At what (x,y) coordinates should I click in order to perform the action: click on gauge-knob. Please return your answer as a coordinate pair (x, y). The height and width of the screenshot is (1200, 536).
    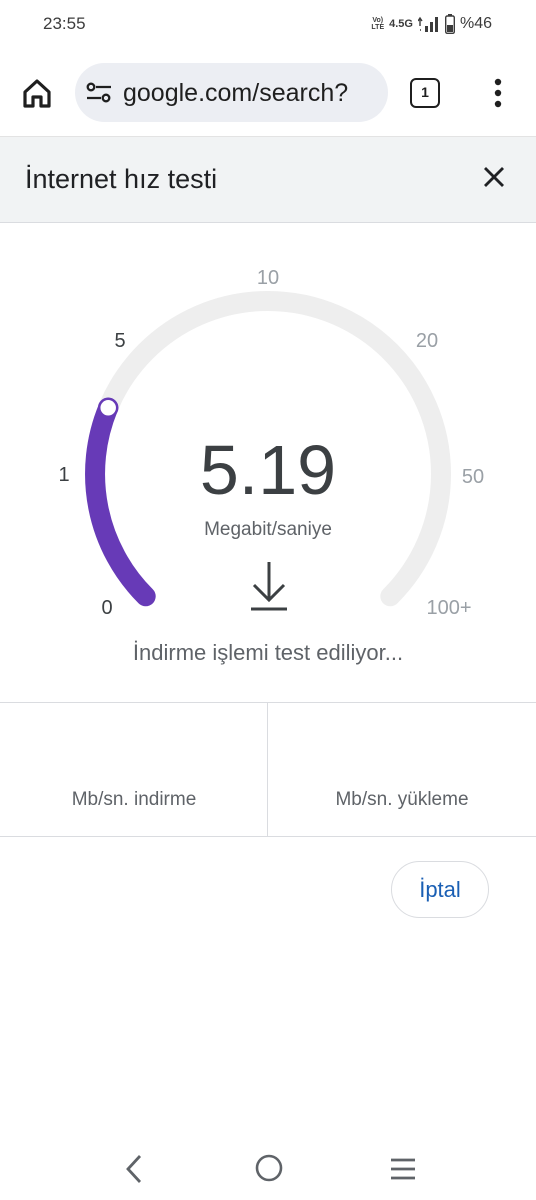
    Looking at the image, I should click on (108, 408).